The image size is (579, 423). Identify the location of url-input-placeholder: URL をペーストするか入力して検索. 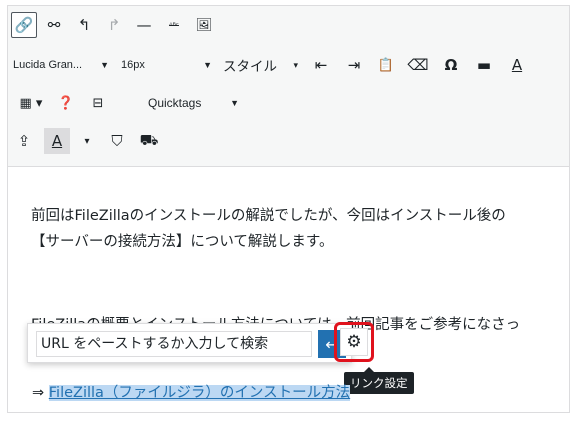
(155, 344).